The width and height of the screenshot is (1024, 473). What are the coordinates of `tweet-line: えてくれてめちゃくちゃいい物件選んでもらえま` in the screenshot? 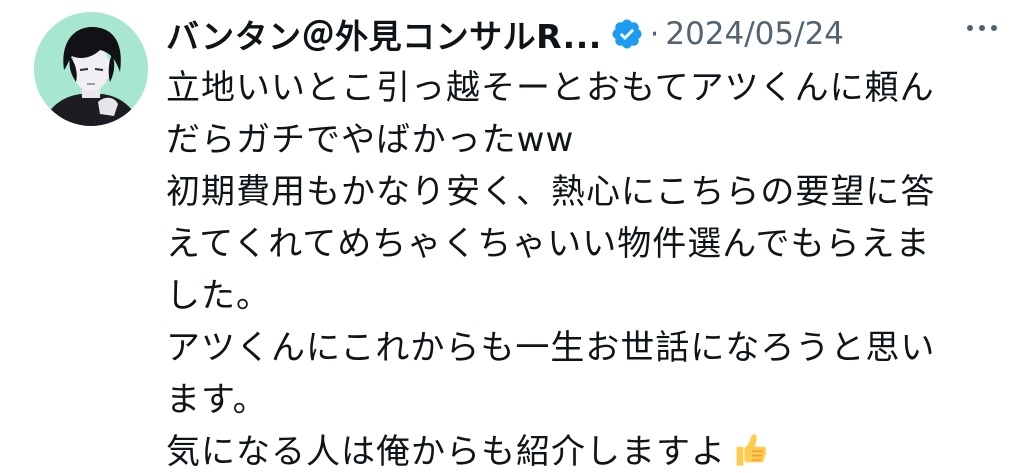 It's located at (548, 244).